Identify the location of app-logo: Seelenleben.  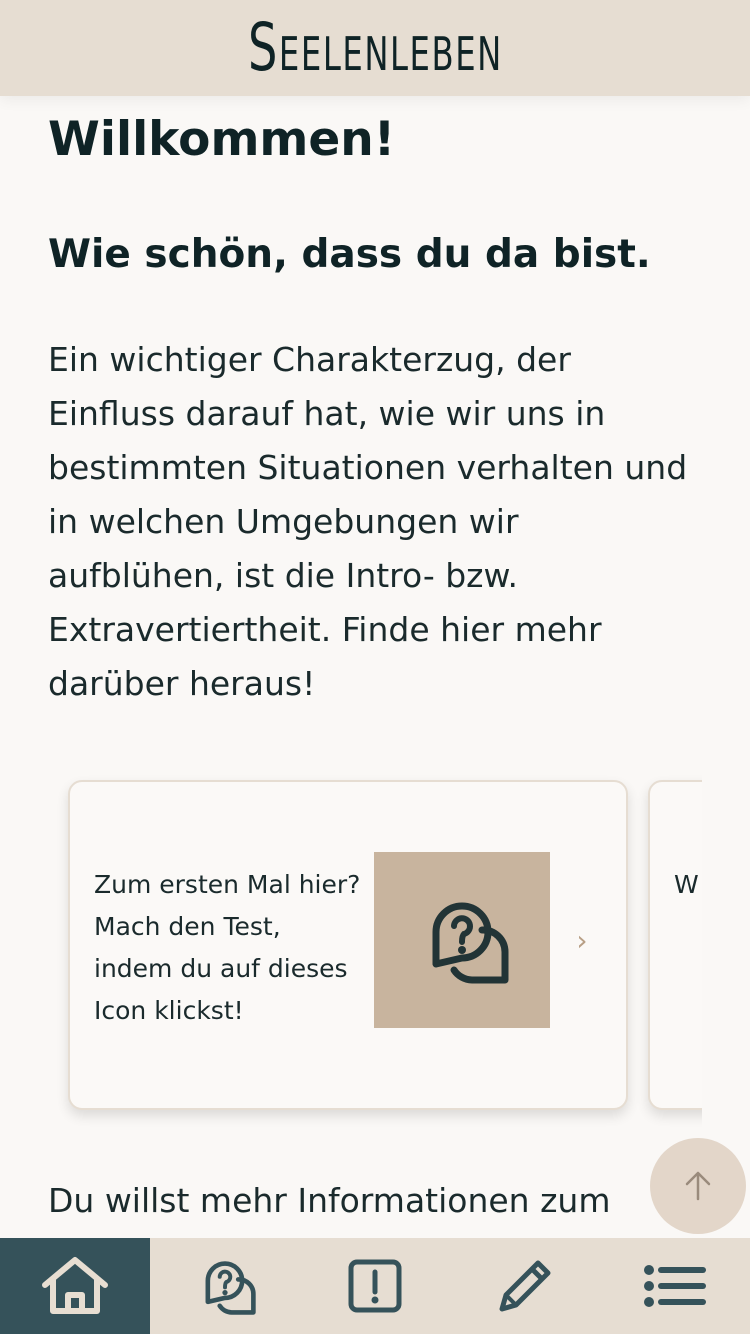
(375, 47).